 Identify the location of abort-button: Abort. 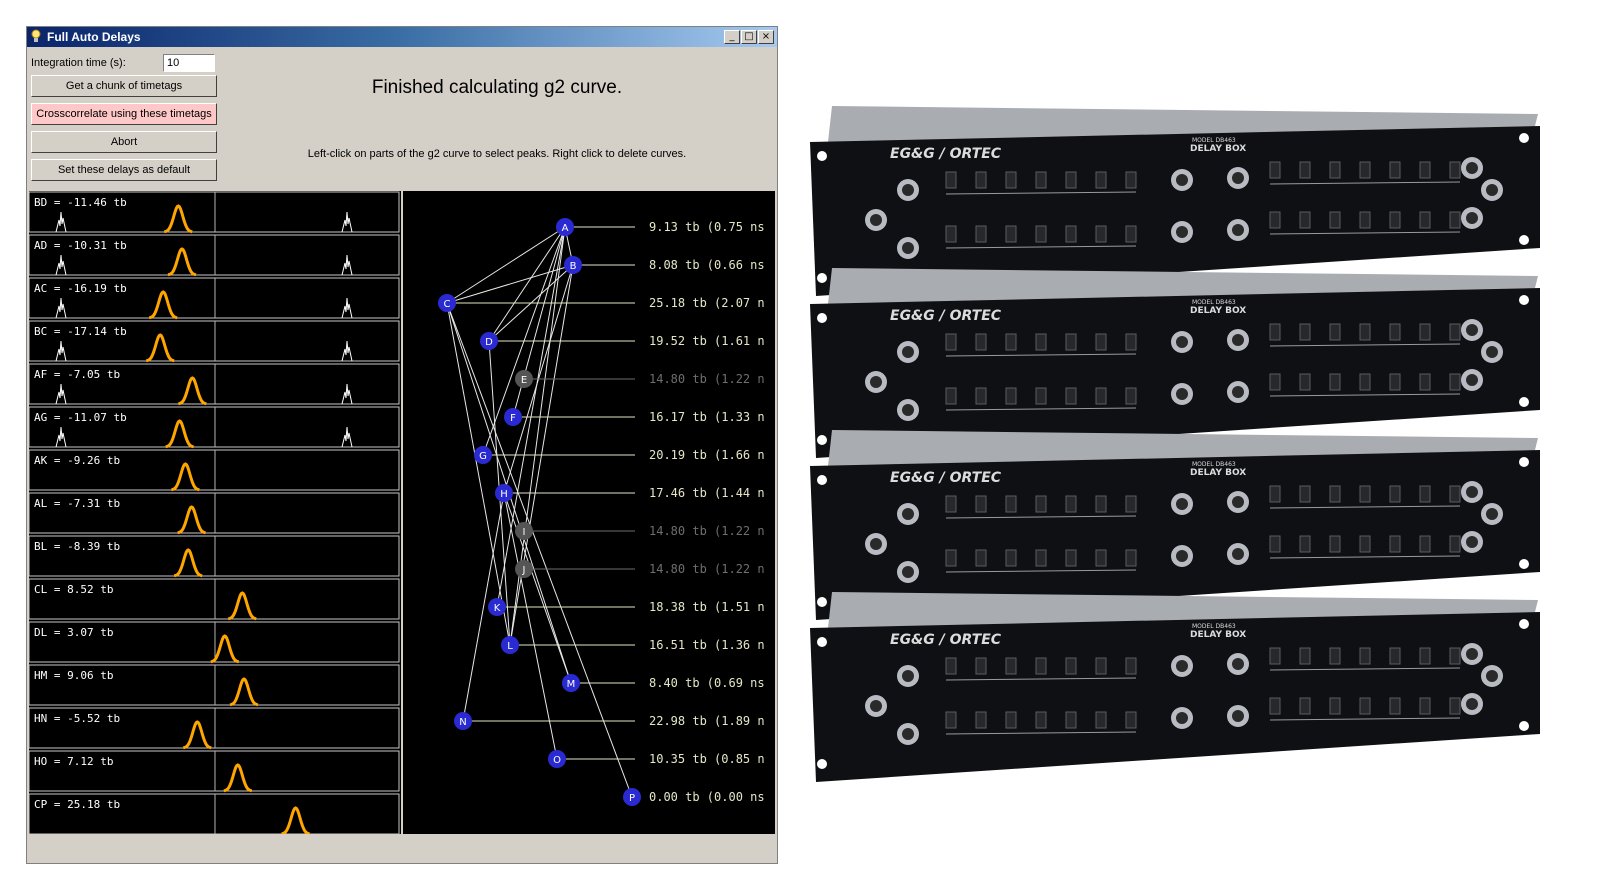
(124, 142).